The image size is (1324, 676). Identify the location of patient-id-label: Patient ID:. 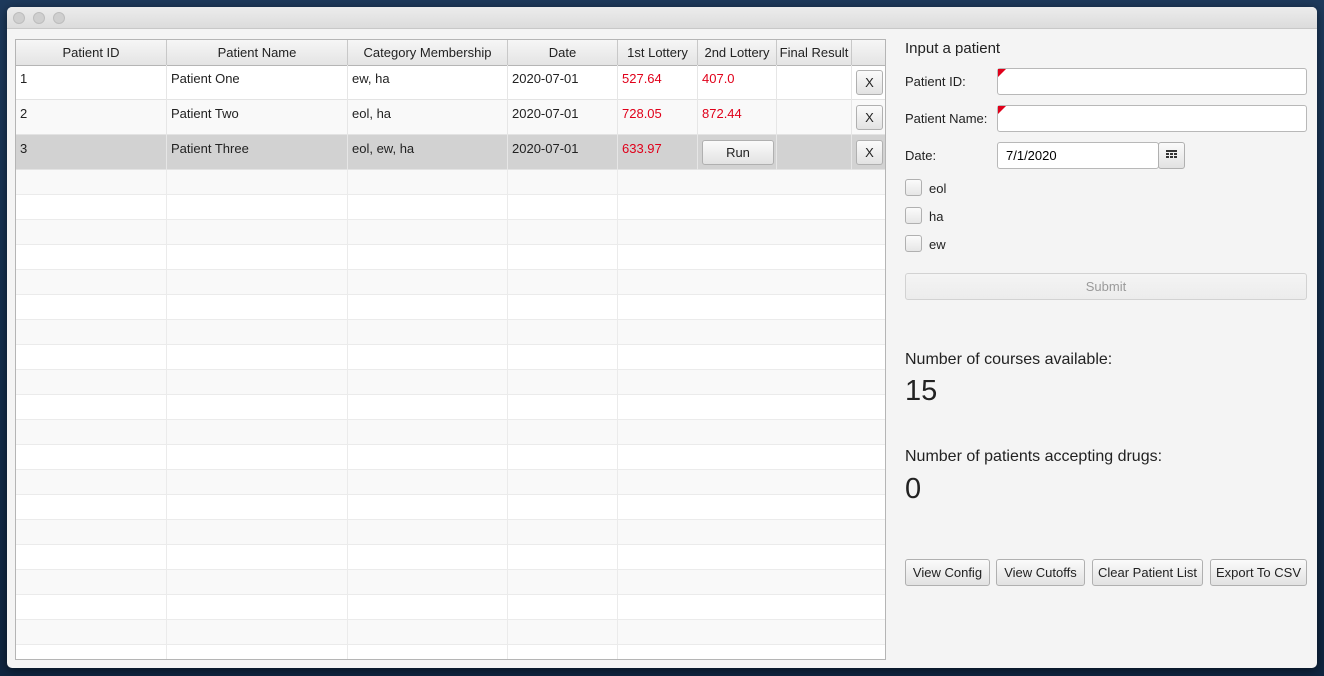
(935, 81).